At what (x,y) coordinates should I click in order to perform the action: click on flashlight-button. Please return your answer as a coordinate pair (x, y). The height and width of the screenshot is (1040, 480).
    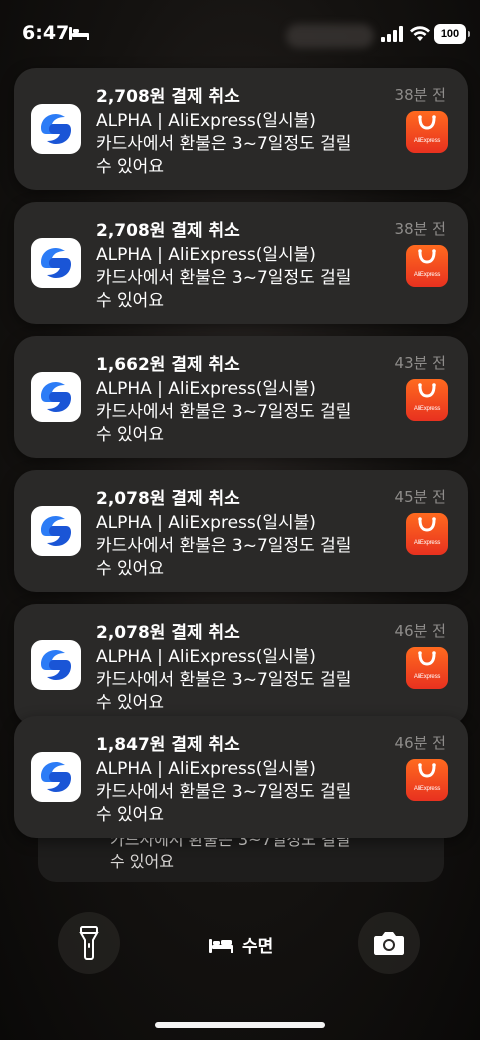
    Looking at the image, I should click on (89, 943).